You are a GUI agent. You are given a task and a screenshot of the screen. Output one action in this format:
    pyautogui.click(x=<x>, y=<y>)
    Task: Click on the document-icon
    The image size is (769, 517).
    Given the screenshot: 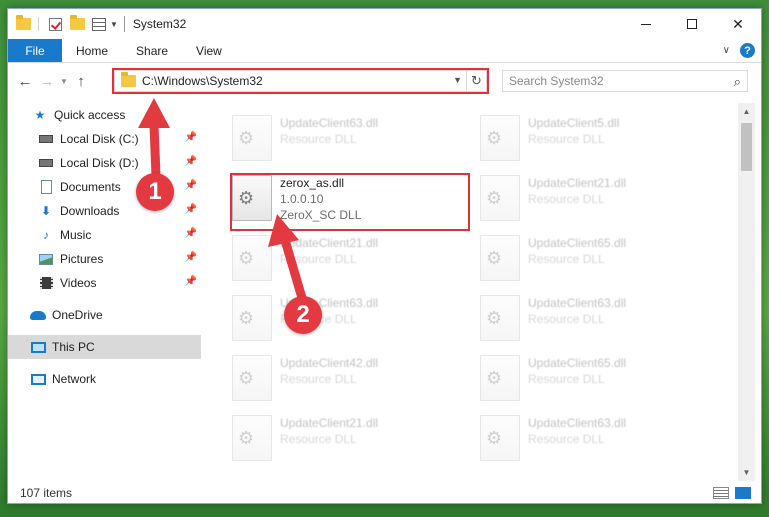 What is the action you would take?
    pyautogui.click(x=46, y=187)
    